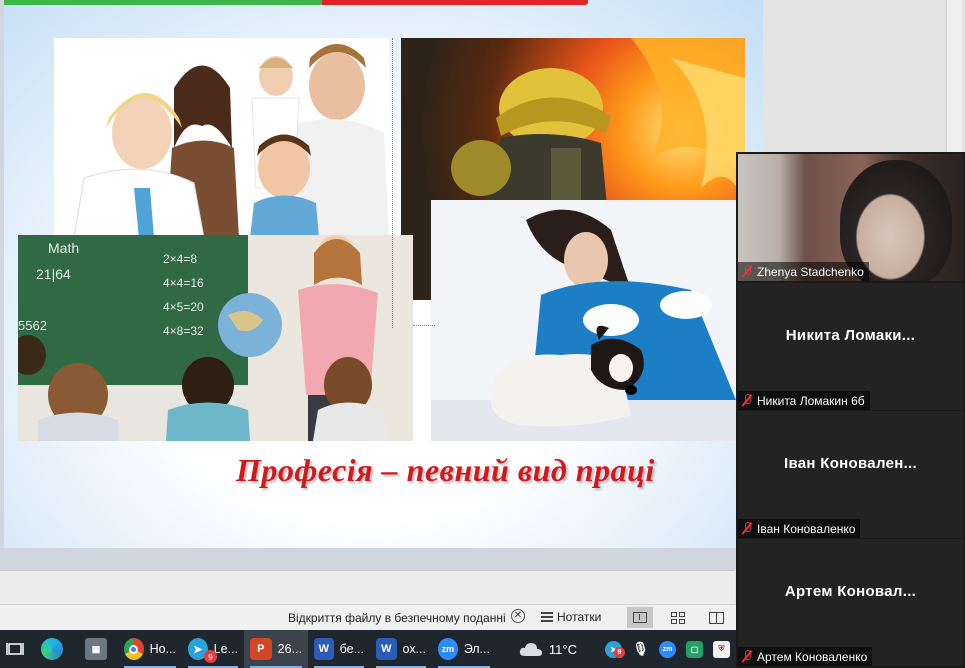 This screenshot has width=965, height=668. What do you see at coordinates (667, 649) in the screenshot?
I see `zoom-tray-icon: zm` at bounding box center [667, 649].